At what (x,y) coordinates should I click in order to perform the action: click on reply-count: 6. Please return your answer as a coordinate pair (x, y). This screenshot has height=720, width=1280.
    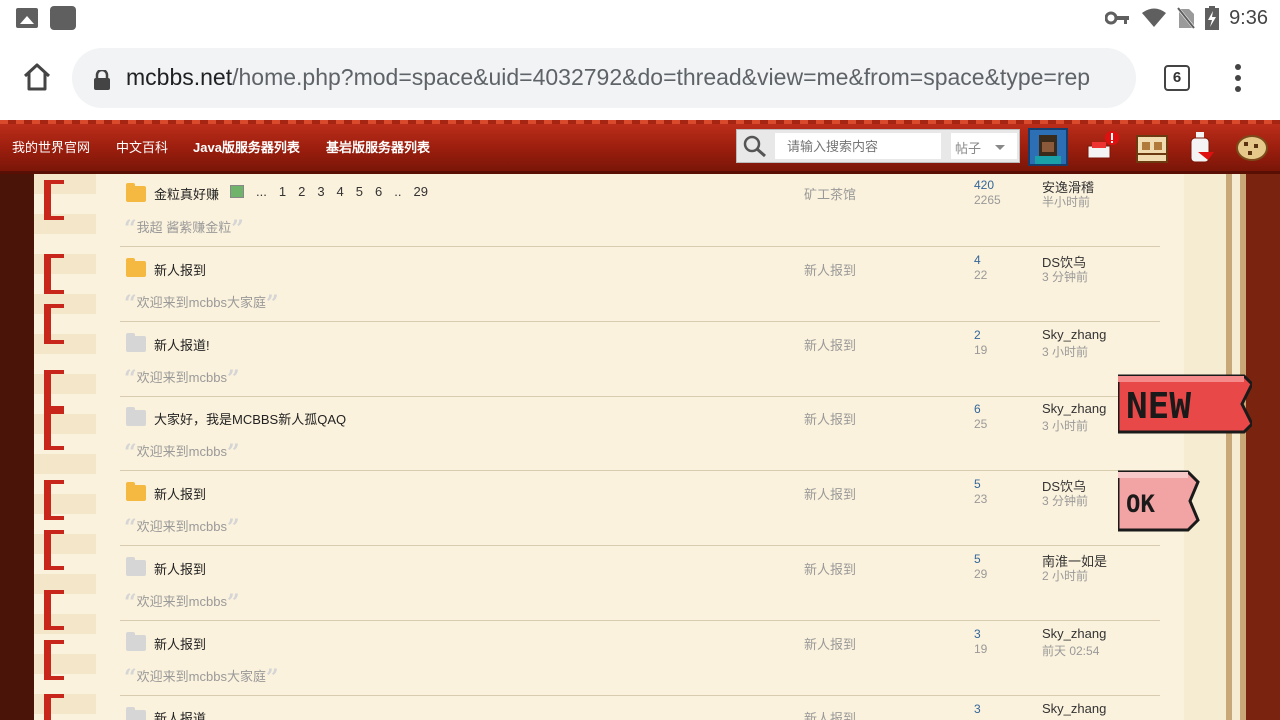
    Looking at the image, I should click on (977, 409).